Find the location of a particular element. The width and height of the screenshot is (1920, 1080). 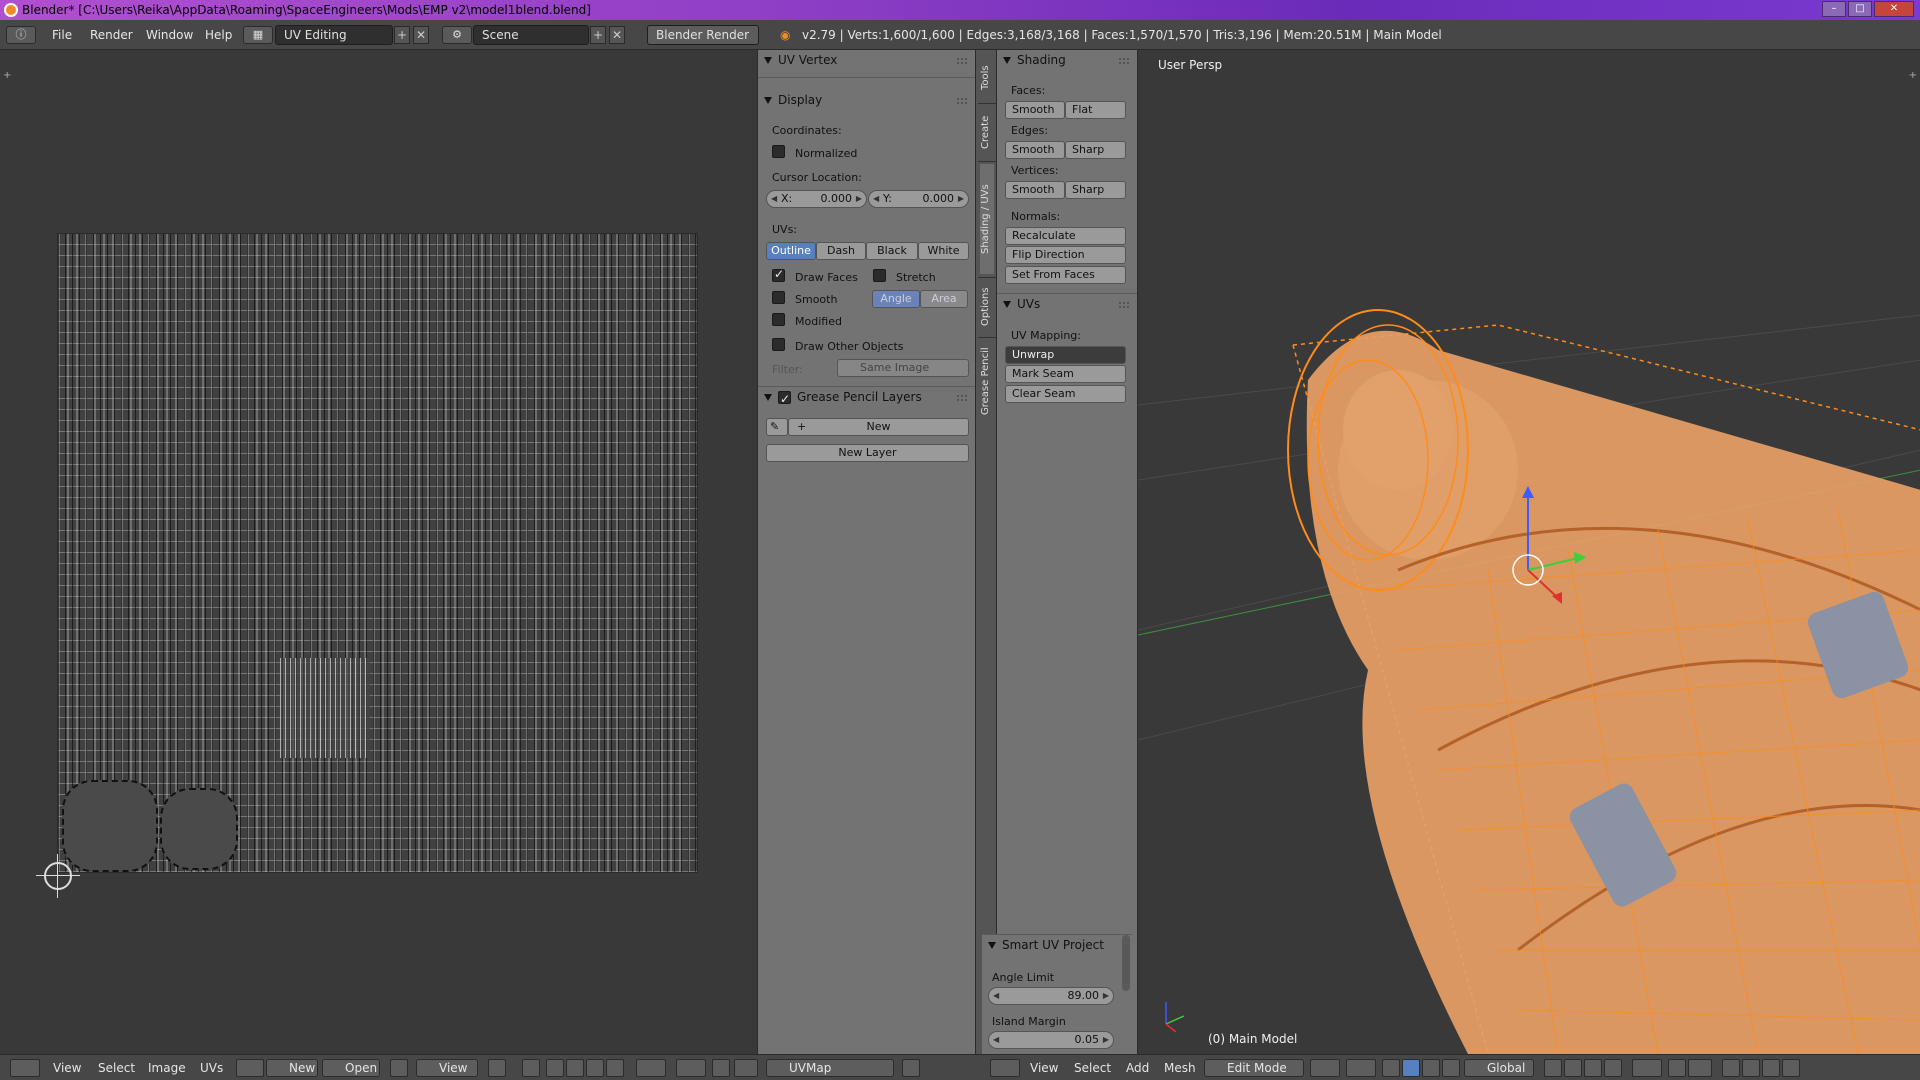

screen-layout-dropdown: UV Editing is located at coordinates (334, 35).